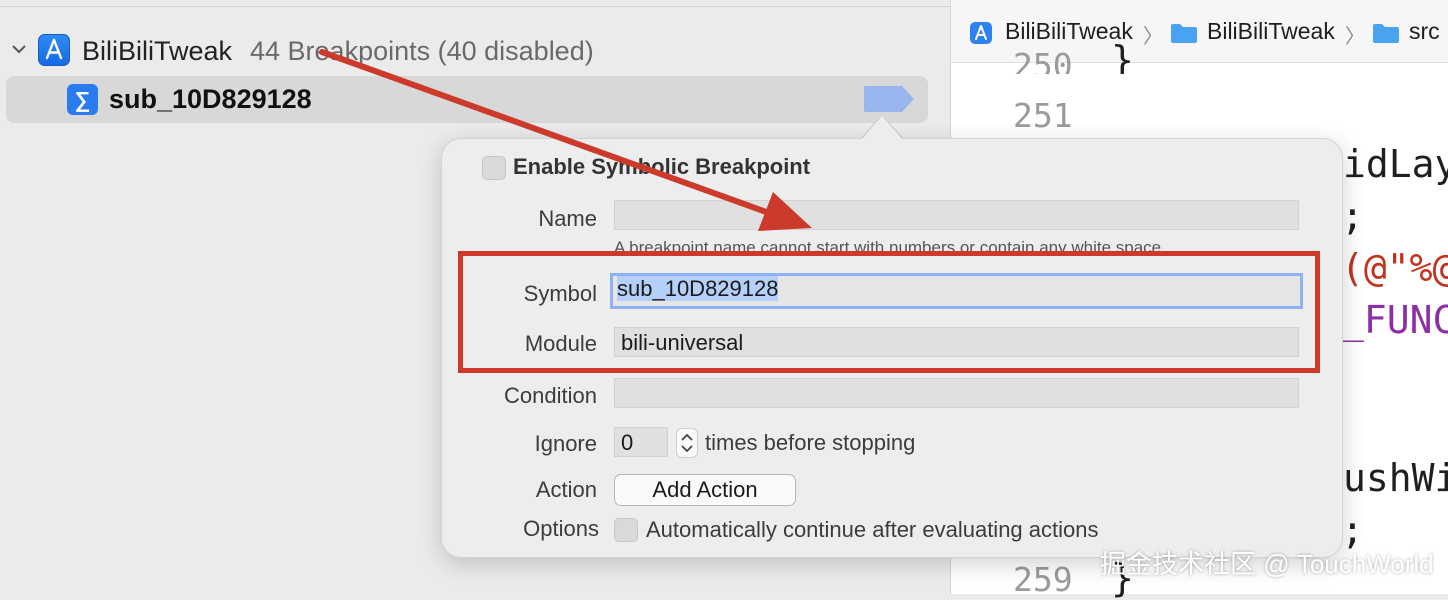 The image size is (1448, 600). What do you see at coordinates (1394, 268) in the screenshot?
I see `code-fragment: (@"%@` at bounding box center [1394, 268].